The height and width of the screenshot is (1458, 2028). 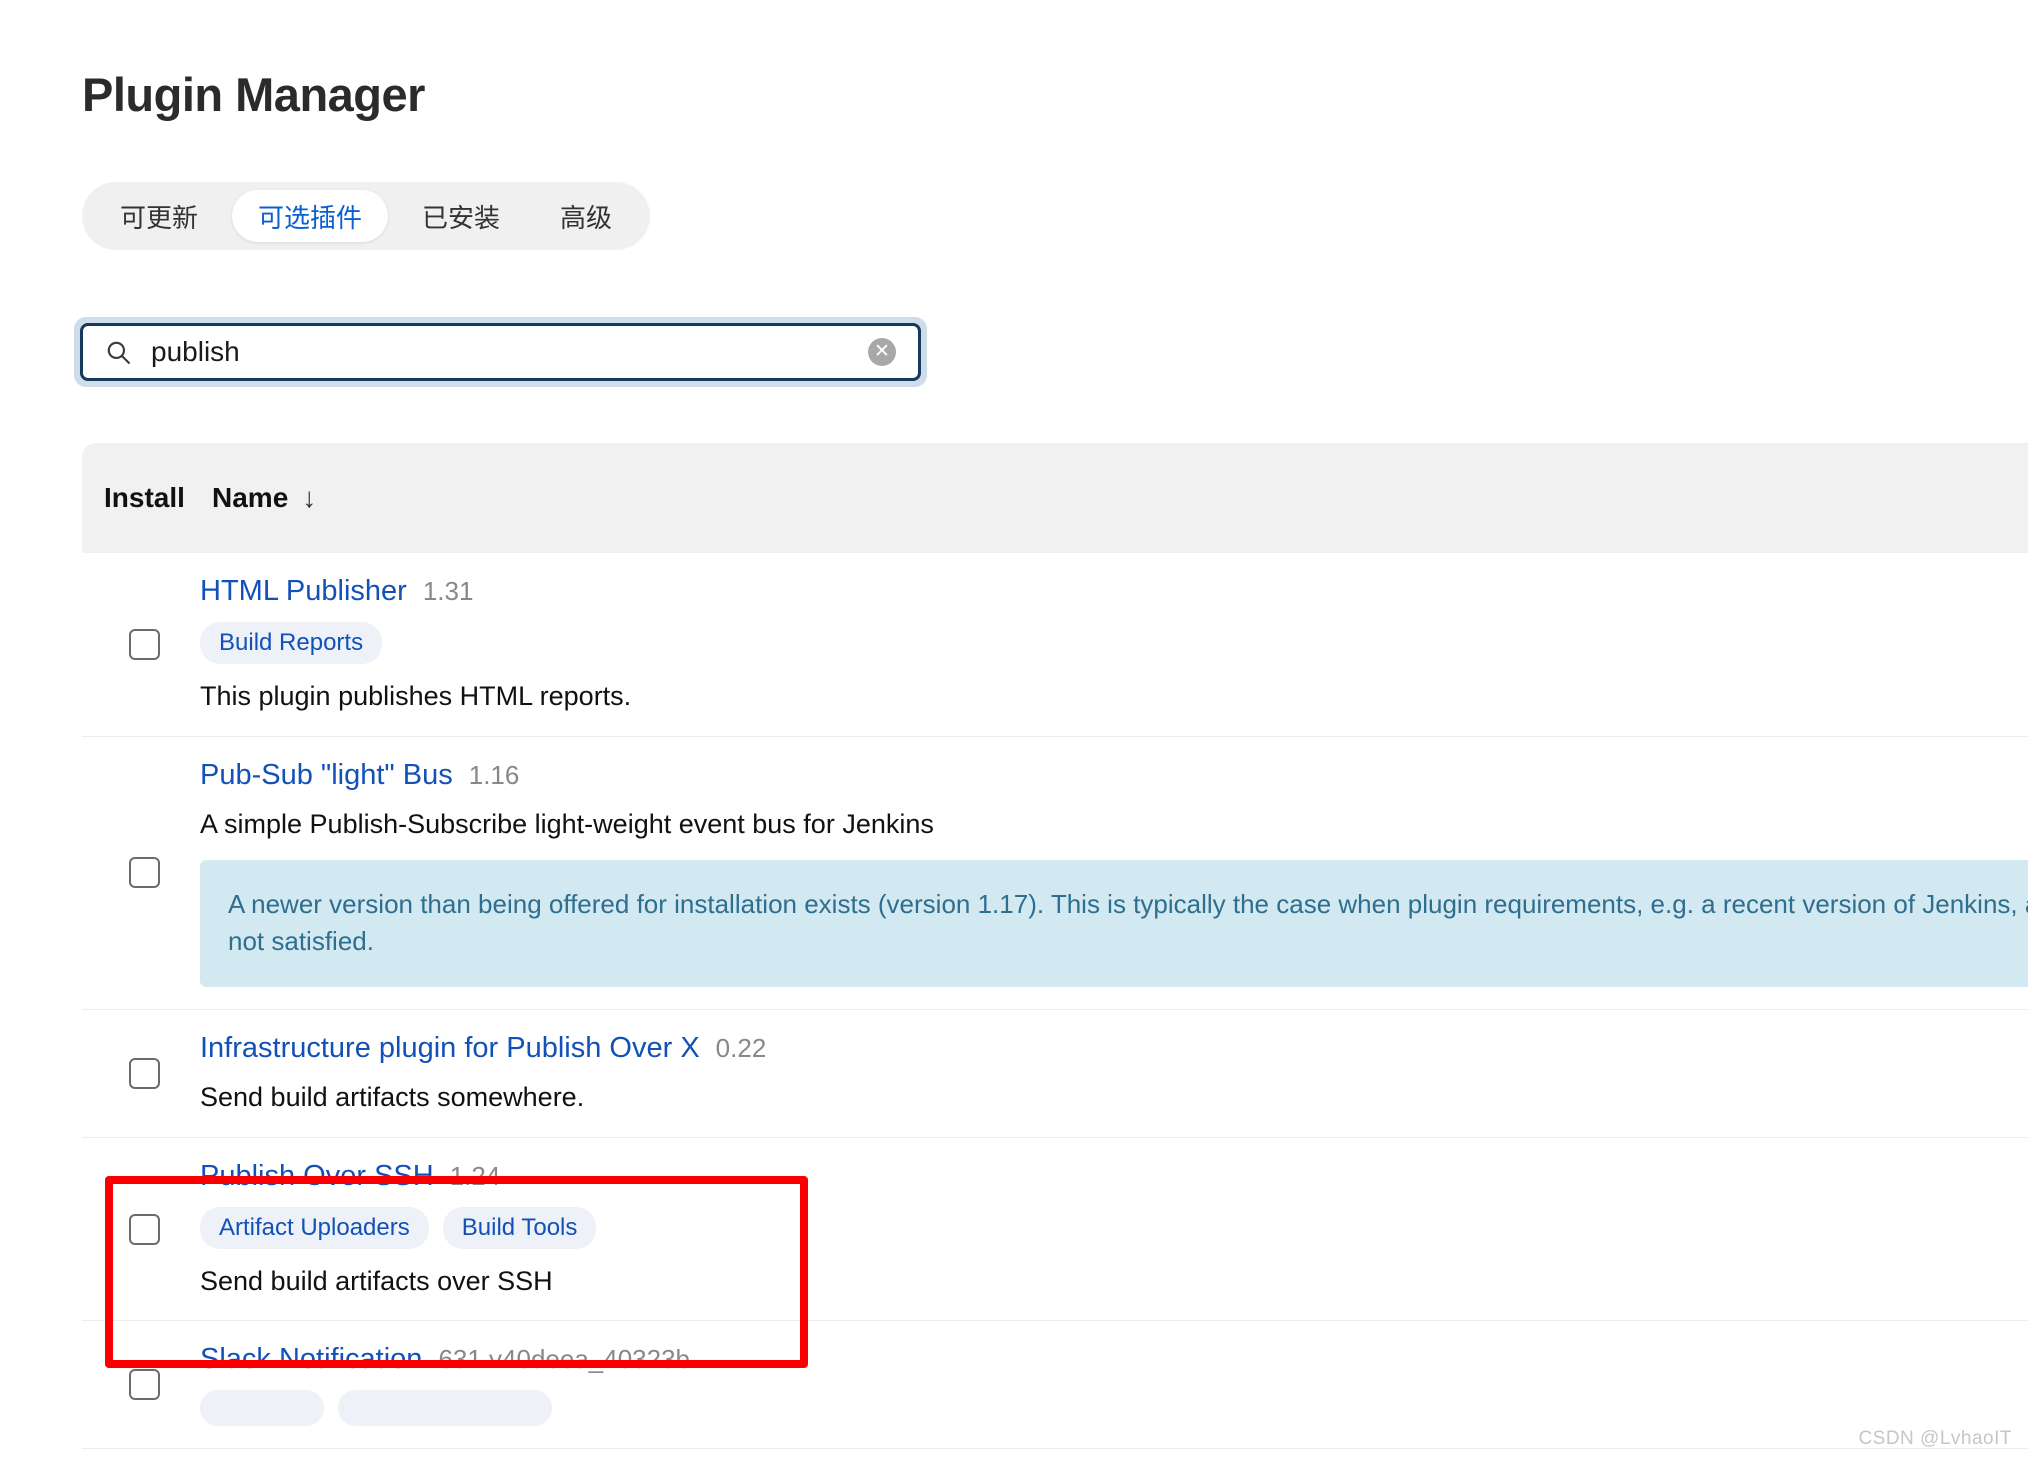 What do you see at coordinates (1114, 591) in the screenshot?
I see `plugin-title-line: HTML Publisher 1.31` at bounding box center [1114, 591].